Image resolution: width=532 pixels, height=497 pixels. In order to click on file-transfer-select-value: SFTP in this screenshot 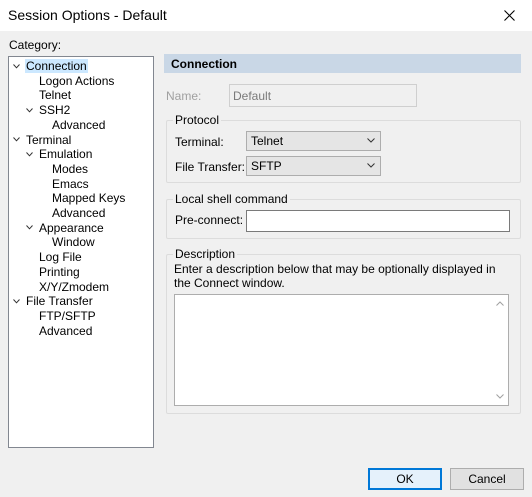, I will do `click(266, 166)`.